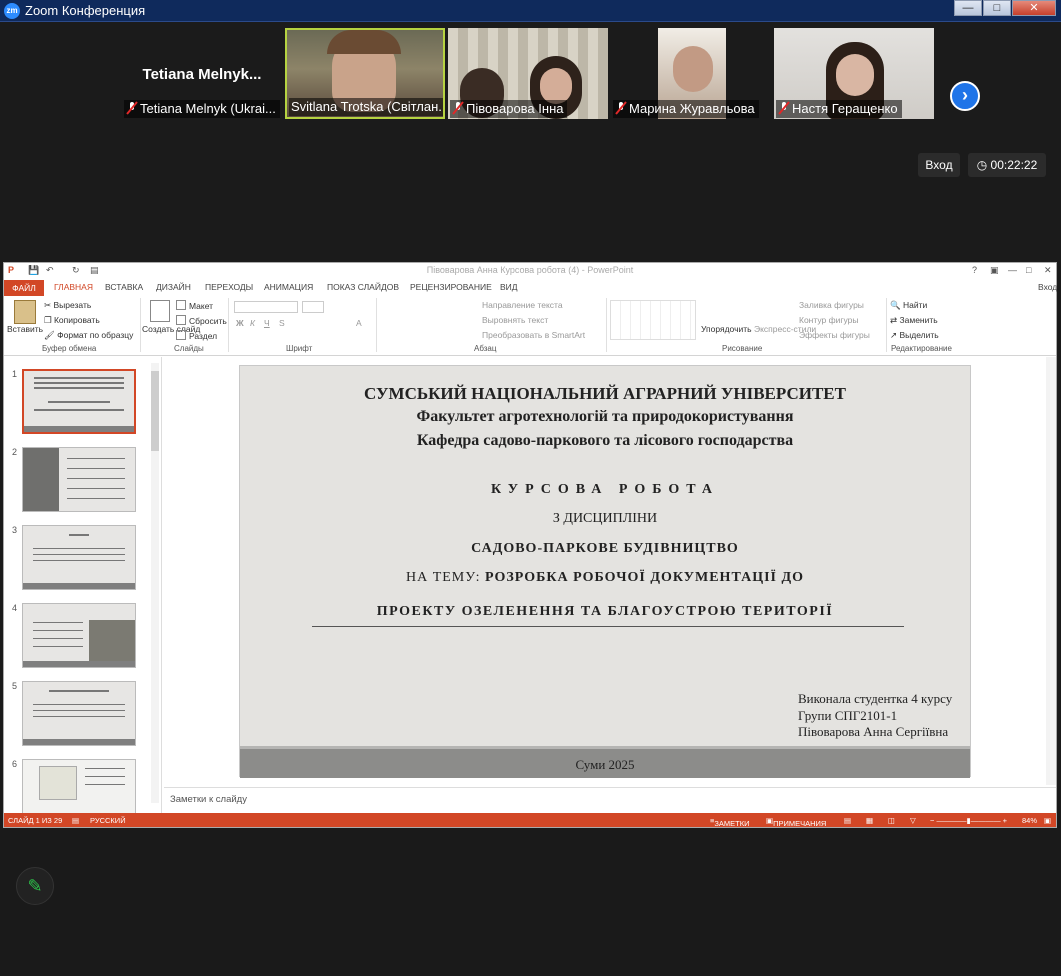  Describe the element at coordinates (968, 8) in the screenshot. I see `minimize-icon: —` at that location.